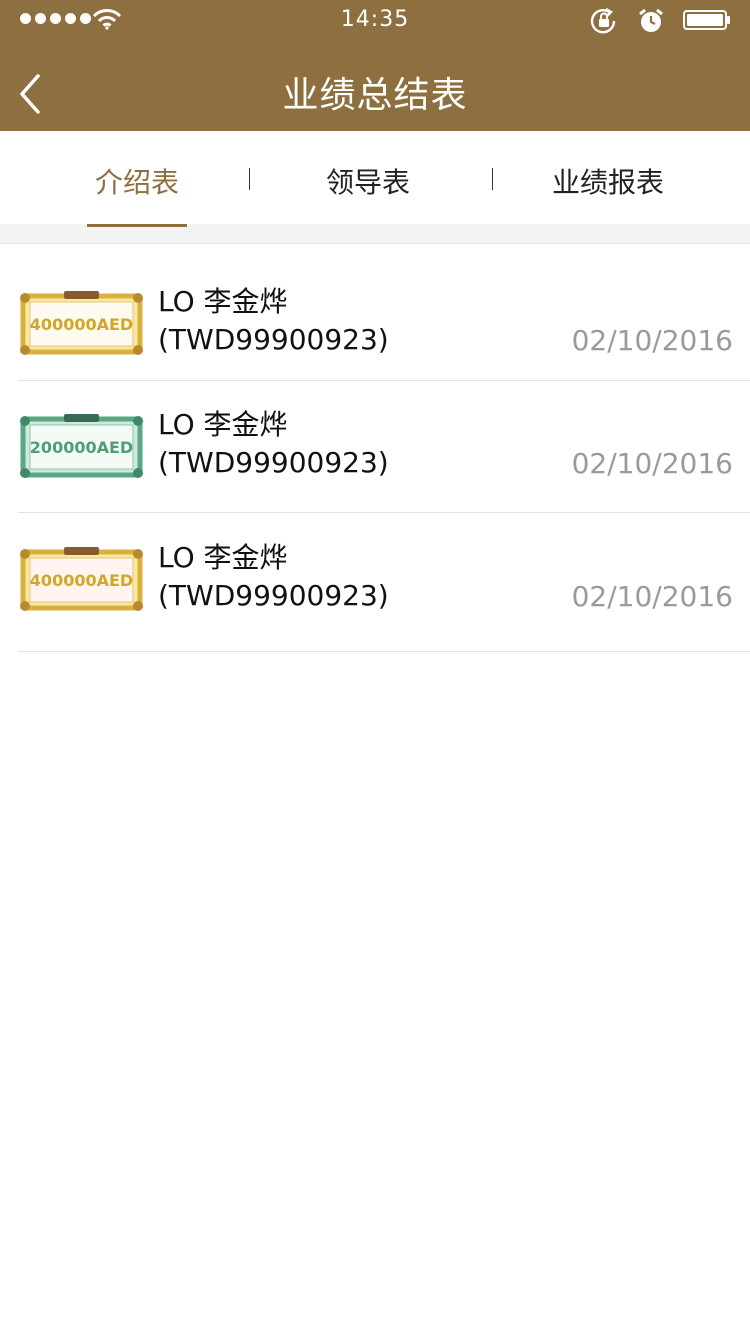 Image resolution: width=750 pixels, height=1321 pixels. Describe the element at coordinates (368, 181) in the screenshot. I see `tab-leadership: 领导表` at that location.